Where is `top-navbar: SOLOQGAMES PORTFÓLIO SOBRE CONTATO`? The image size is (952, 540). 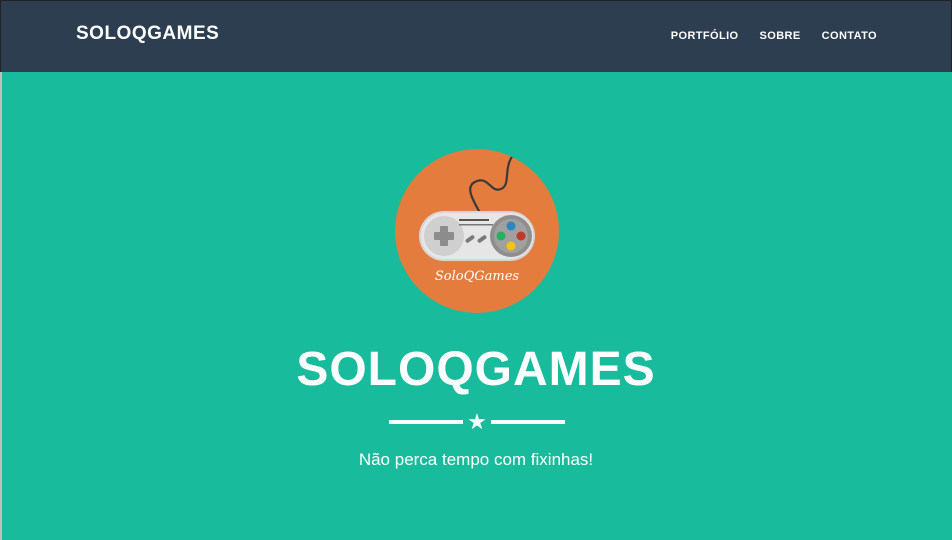 top-navbar: SOLOQGAMES PORTFÓLIO SOBRE CONTATO is located at coordinates (476, 36).